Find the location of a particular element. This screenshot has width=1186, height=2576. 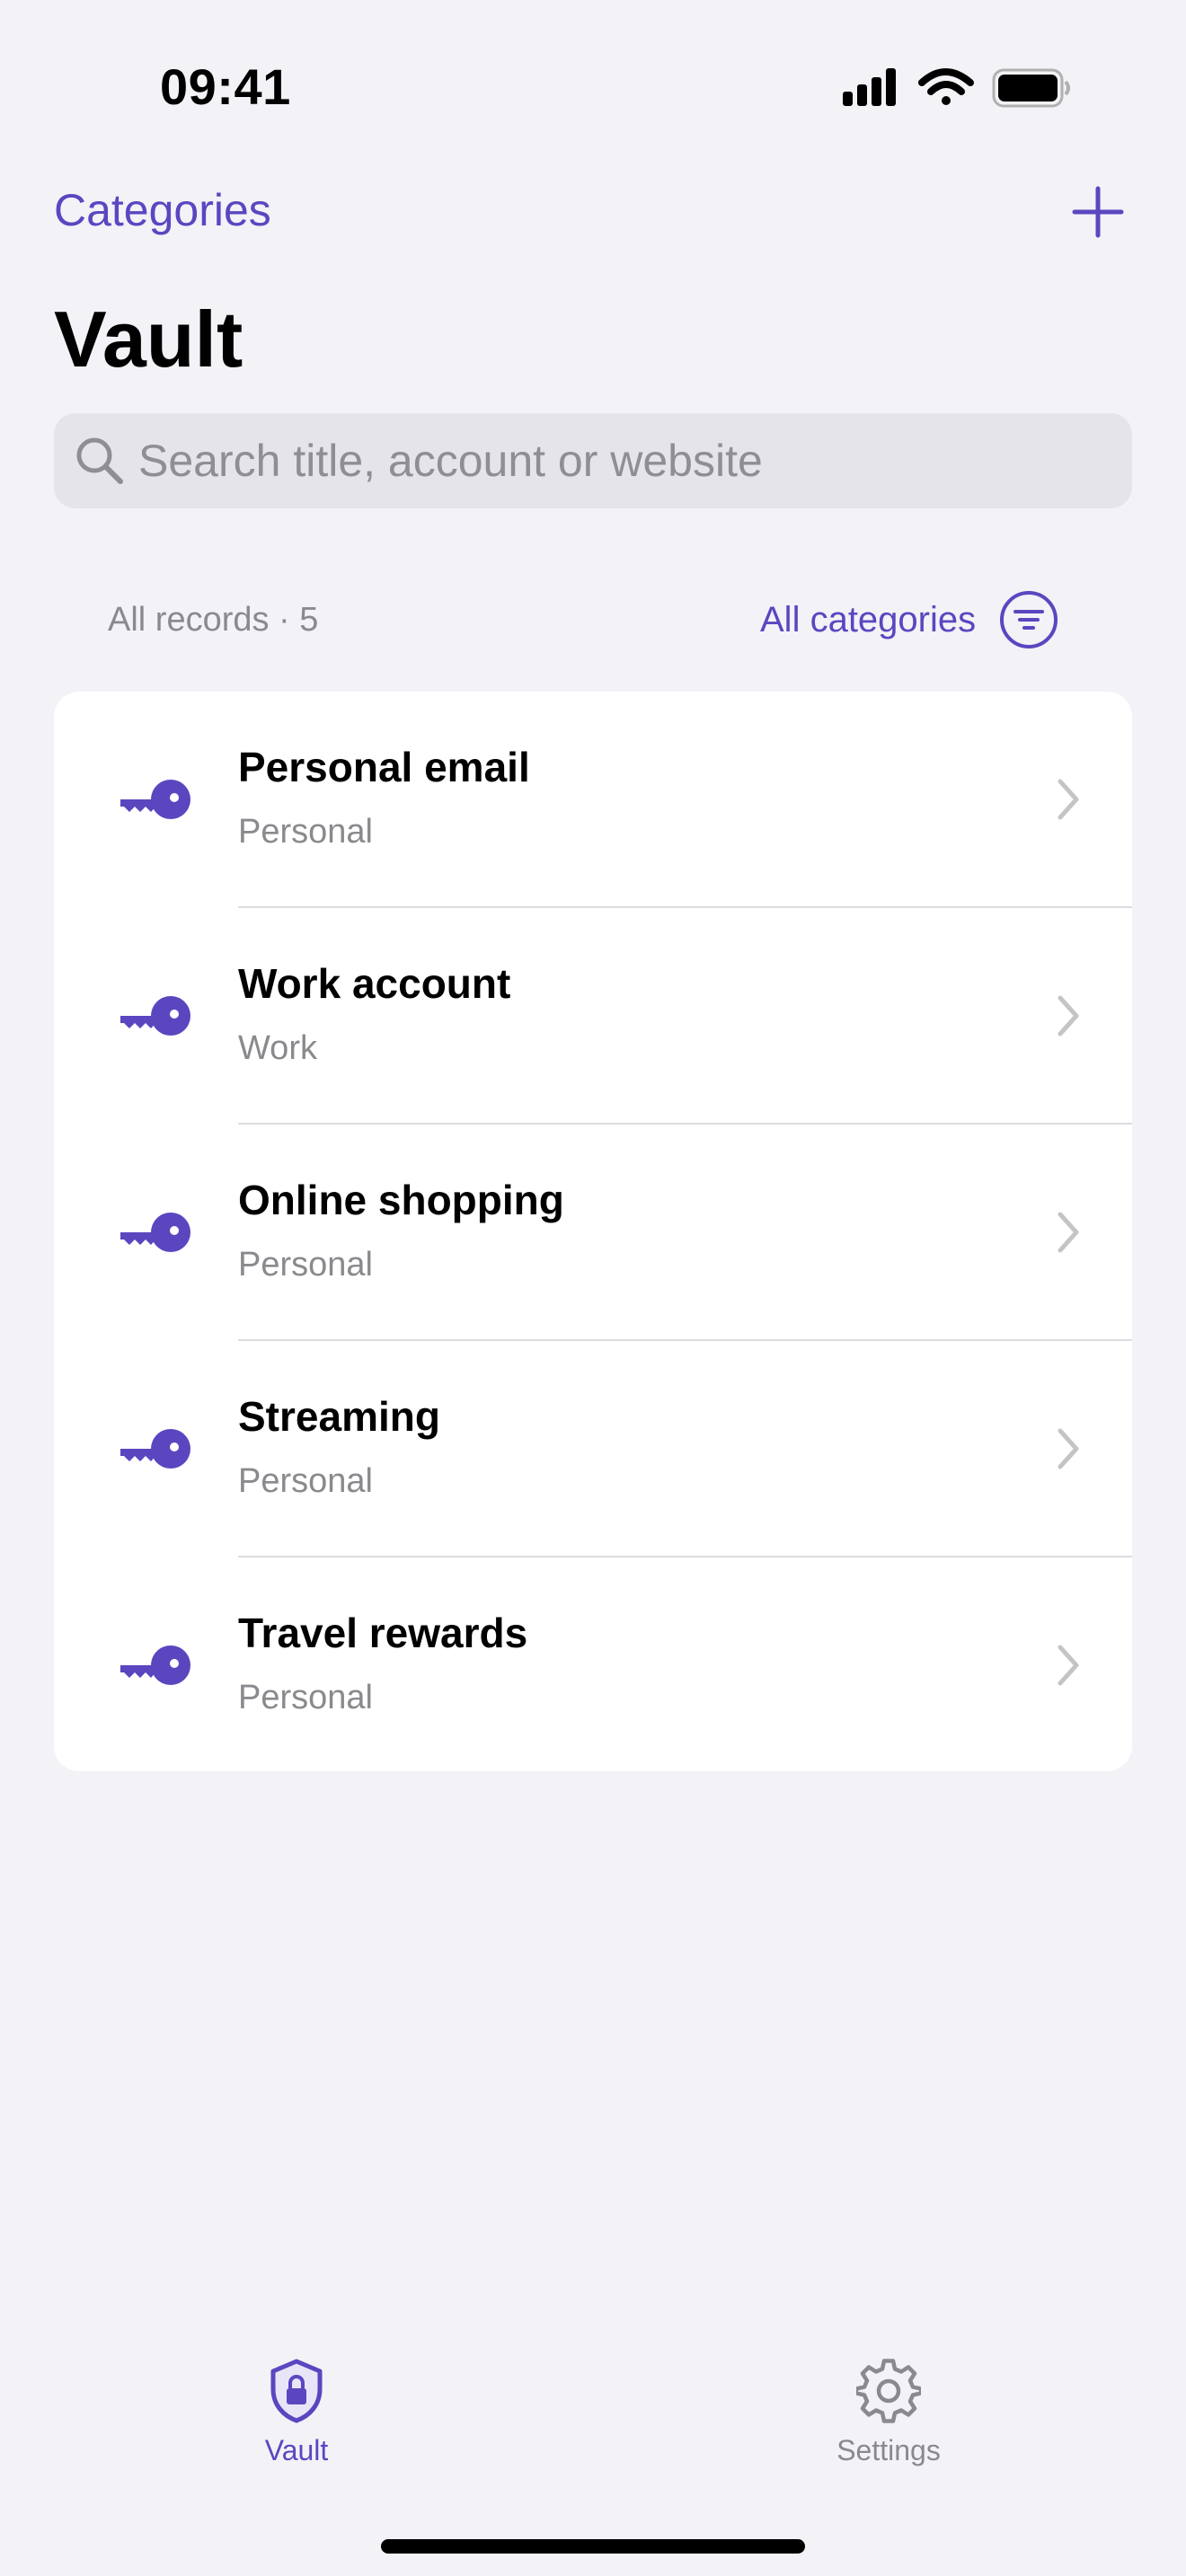

shield-lock-icon is located at coordinates (296, 2391).